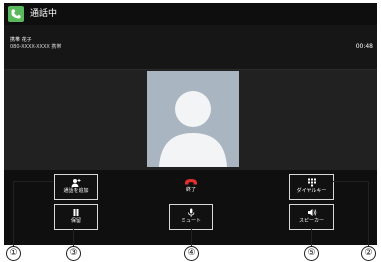 The height and width of the screenshot is (262, 381). What do you see at coordinates (368, 253) in the screenshot?
I see `callout-2: ②` at bounding box center [368, 253].